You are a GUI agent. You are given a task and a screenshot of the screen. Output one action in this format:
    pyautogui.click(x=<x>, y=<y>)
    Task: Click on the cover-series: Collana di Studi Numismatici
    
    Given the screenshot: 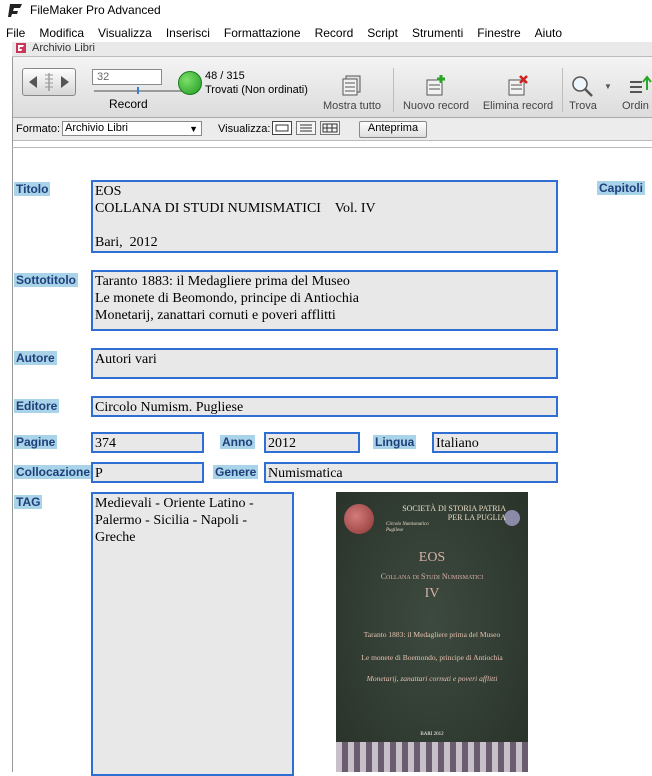 What is the action you would take?
    pyautogui.click(x=432, y=576)
    